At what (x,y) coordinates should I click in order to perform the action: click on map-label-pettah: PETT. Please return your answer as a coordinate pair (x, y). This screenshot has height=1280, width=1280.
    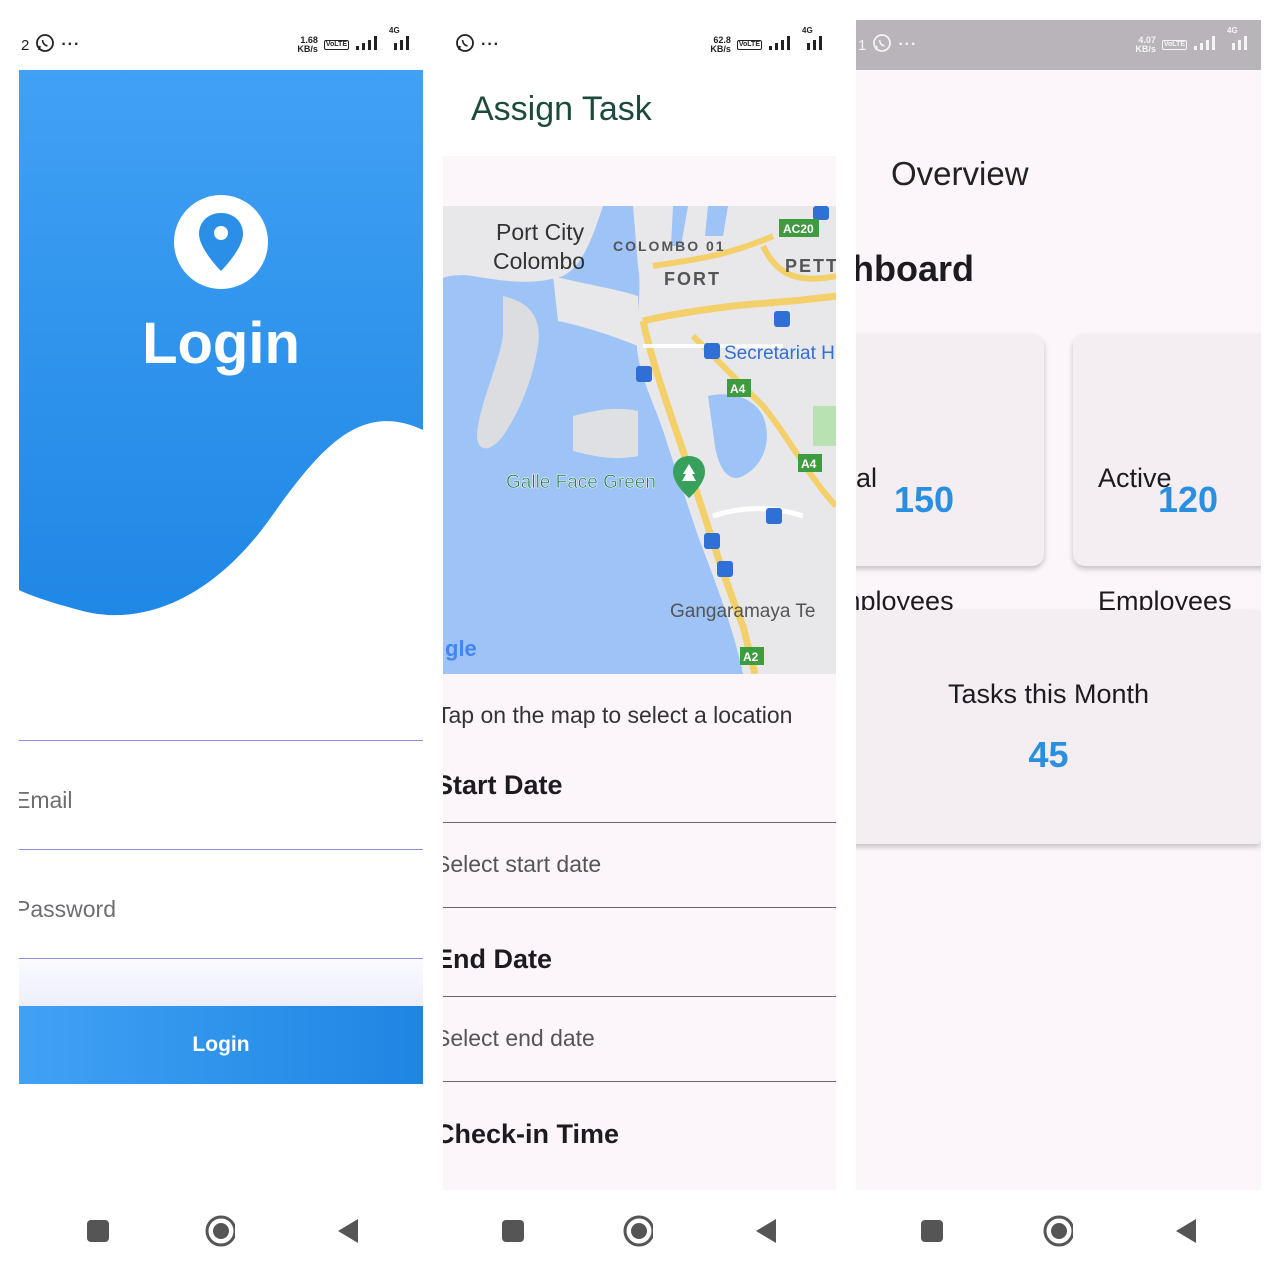
    Looking at the image, I should click on (810, 266).